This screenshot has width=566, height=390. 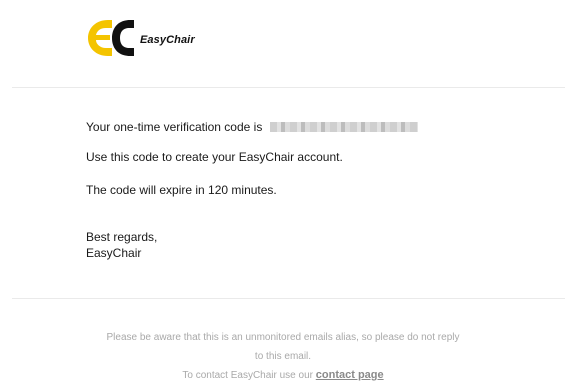 I want to click on expiry-notice: The code will expire in 120 minutes., so click(x=181, y=190).